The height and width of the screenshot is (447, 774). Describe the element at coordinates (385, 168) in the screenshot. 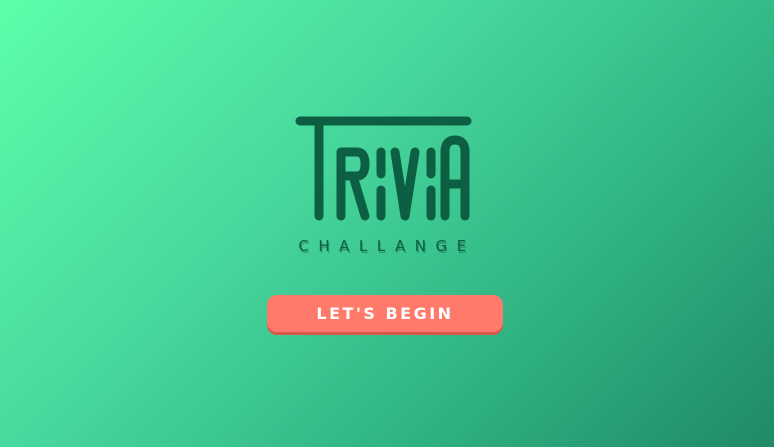

I see `trivia-logo-icon` at that location.